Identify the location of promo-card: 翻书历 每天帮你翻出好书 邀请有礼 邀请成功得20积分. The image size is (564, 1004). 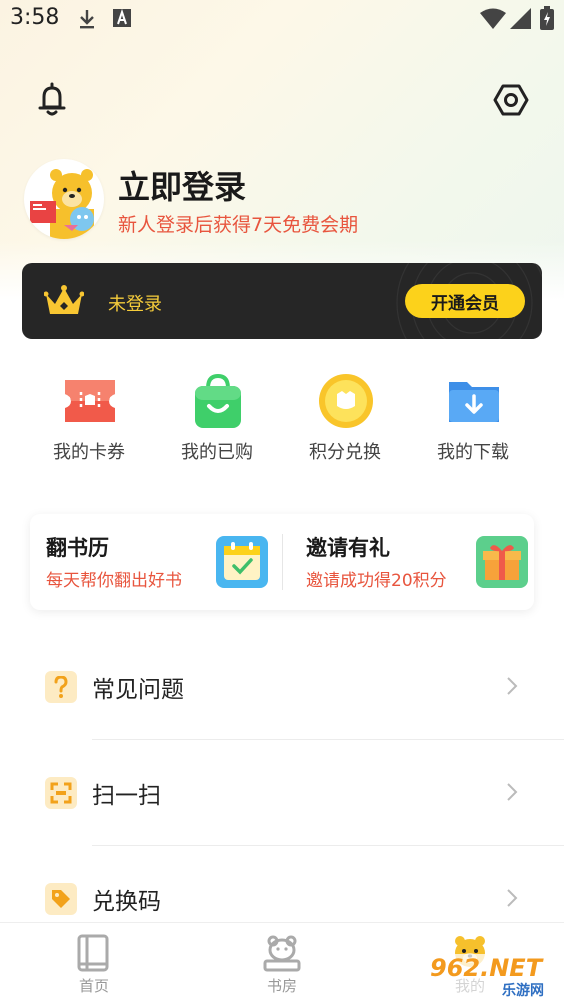
(282, 562).